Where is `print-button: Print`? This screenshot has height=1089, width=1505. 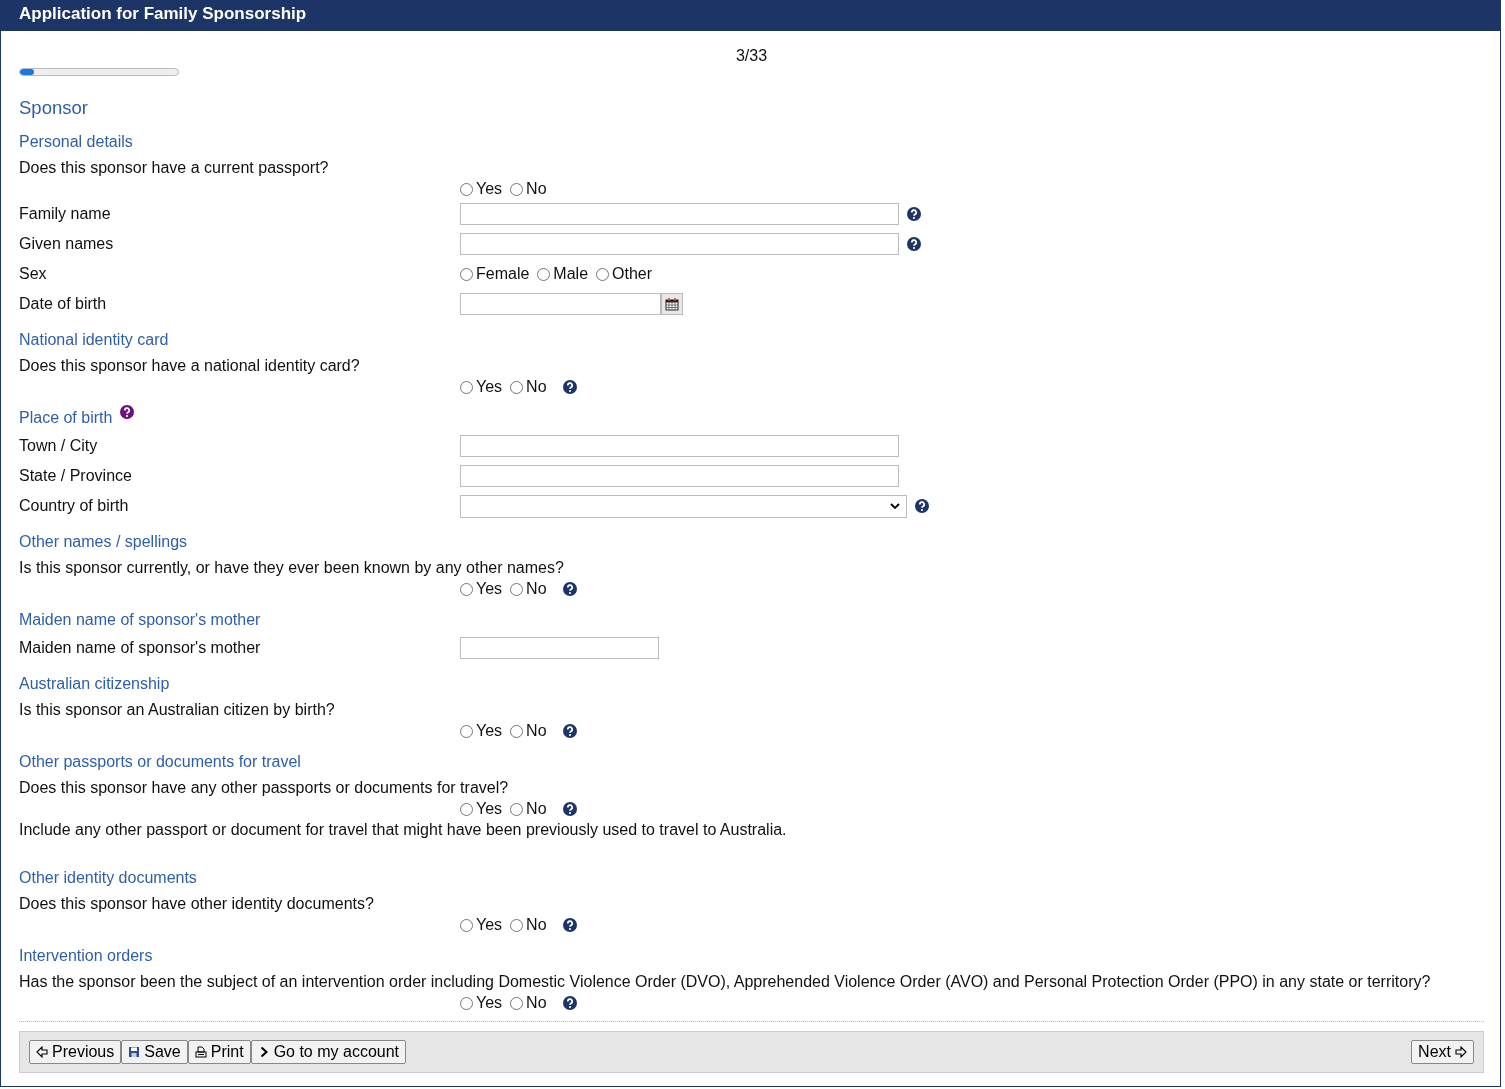
print-button: Print is located at coordinates (219, 1052).